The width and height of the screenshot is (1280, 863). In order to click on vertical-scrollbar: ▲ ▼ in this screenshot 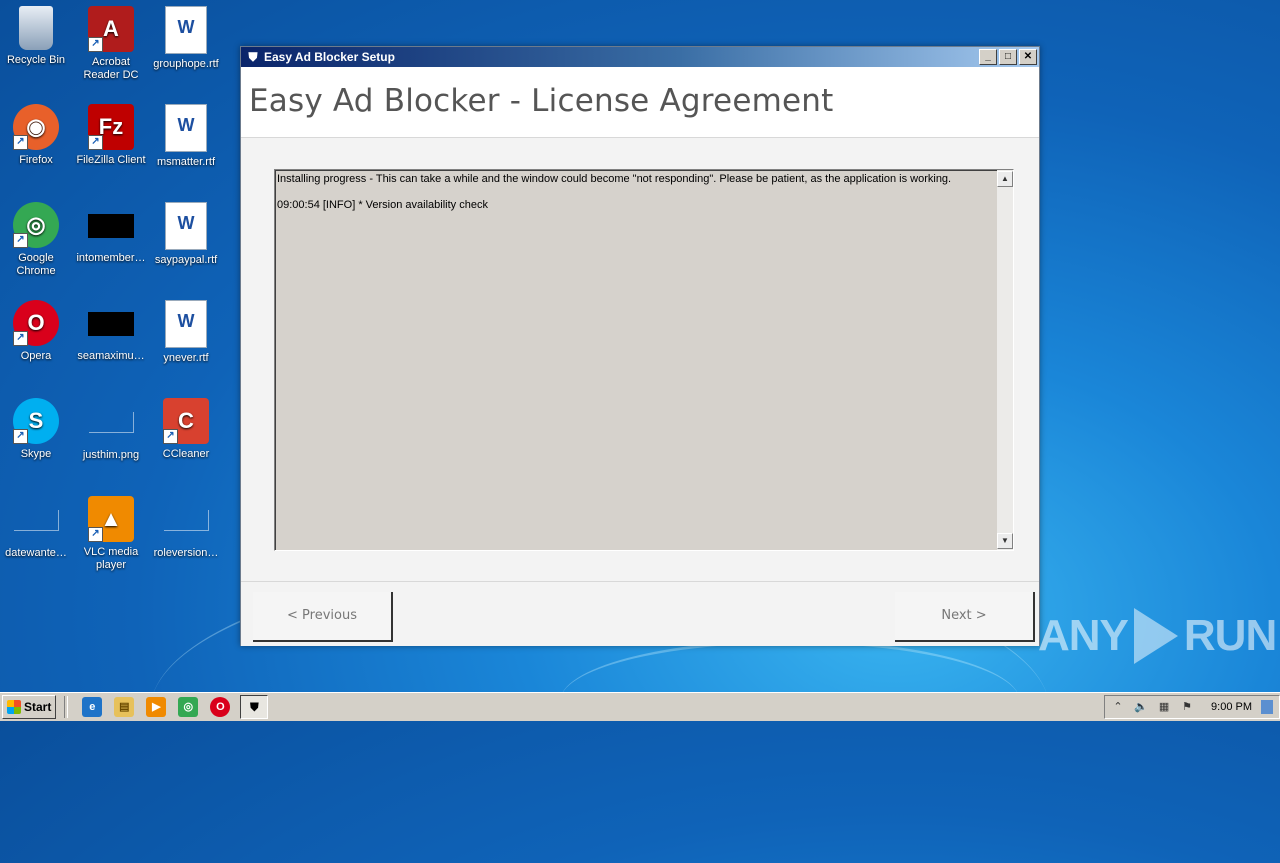, I will do `click(1005, 360)`.